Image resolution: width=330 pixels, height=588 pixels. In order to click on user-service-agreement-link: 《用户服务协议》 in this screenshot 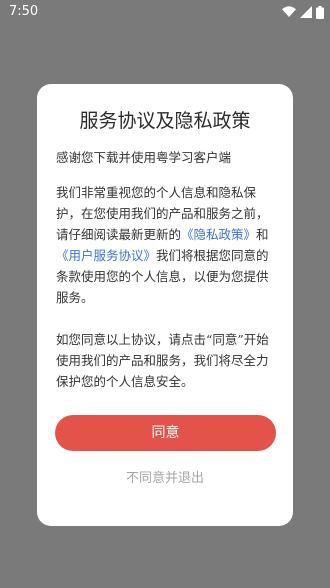, I will do `click(106, 255)`.